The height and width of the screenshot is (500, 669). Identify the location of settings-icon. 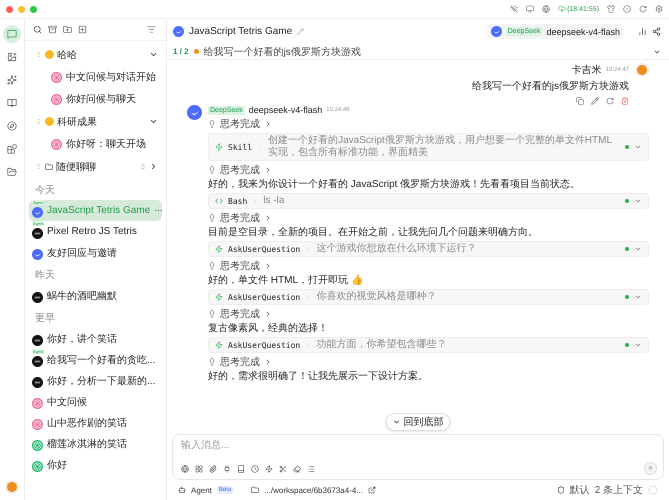
(659, 9).